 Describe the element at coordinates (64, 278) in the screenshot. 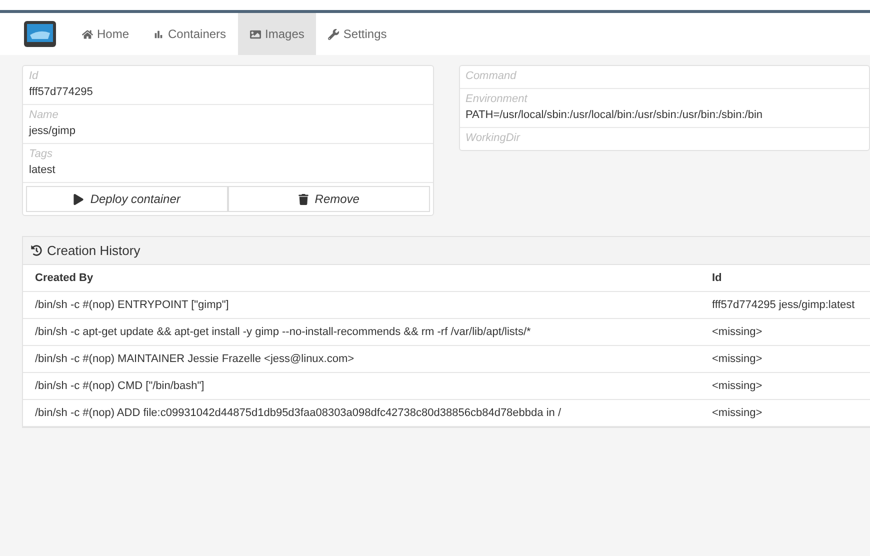

I see `column-header: Created By` at that location.